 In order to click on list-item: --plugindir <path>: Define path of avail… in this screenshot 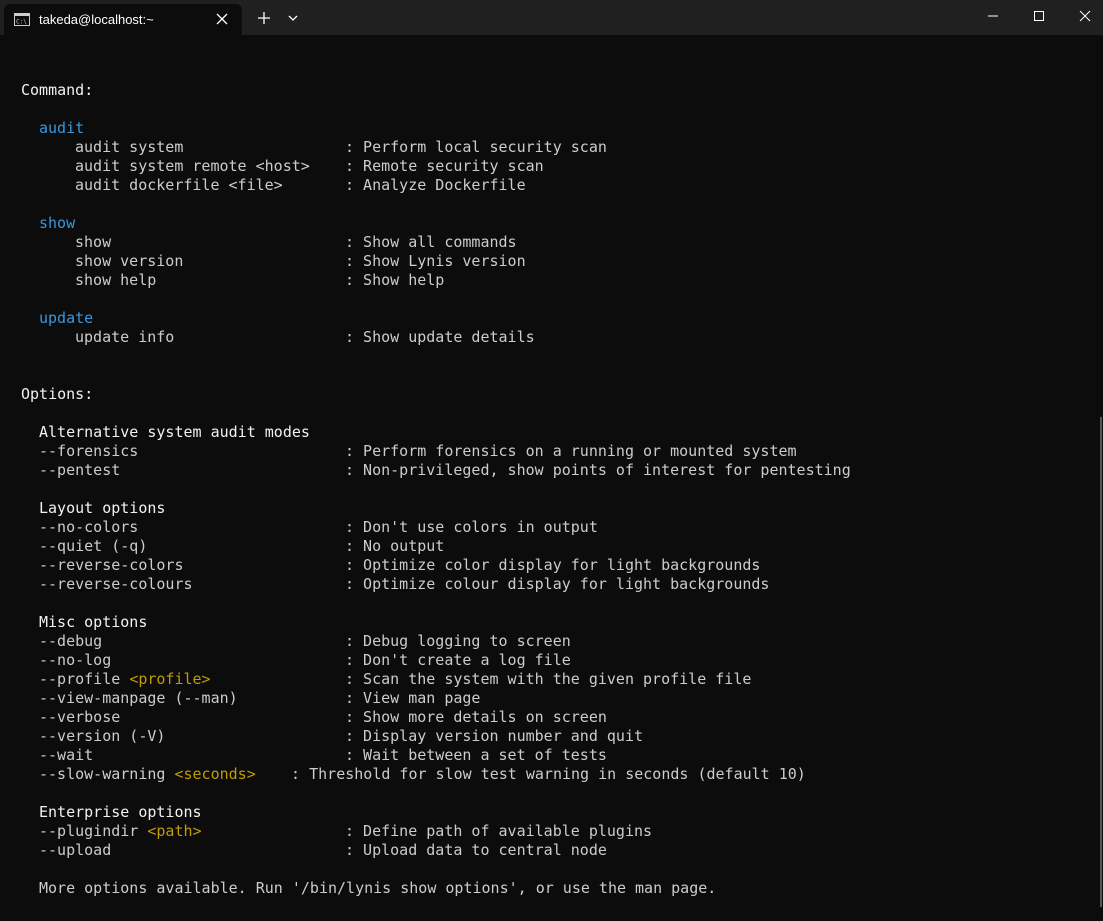, I will do `click(346, 831)`.